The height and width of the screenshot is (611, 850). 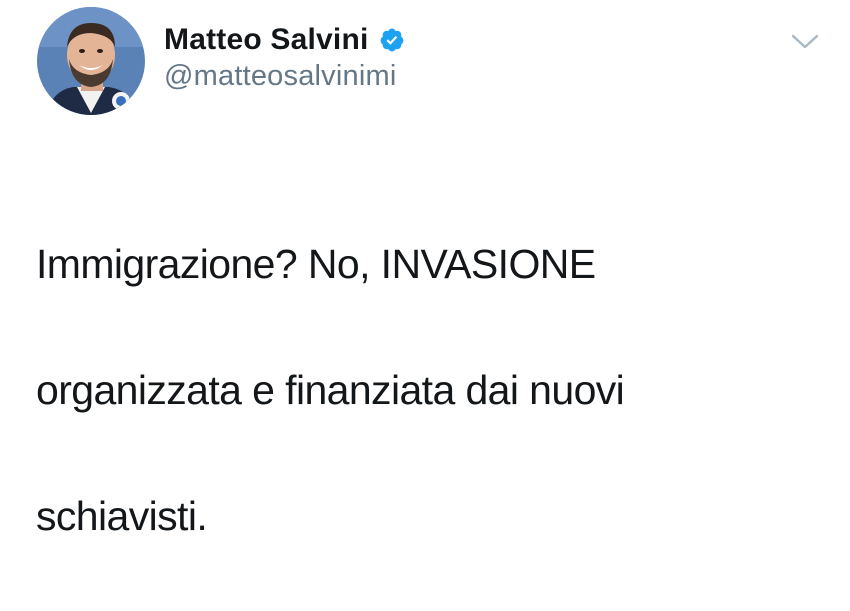 What do you see at coordinates (280, 76) in the screenshot?
I see `author-handle: @matteosalvinimi` at bounding box center [280, 76].